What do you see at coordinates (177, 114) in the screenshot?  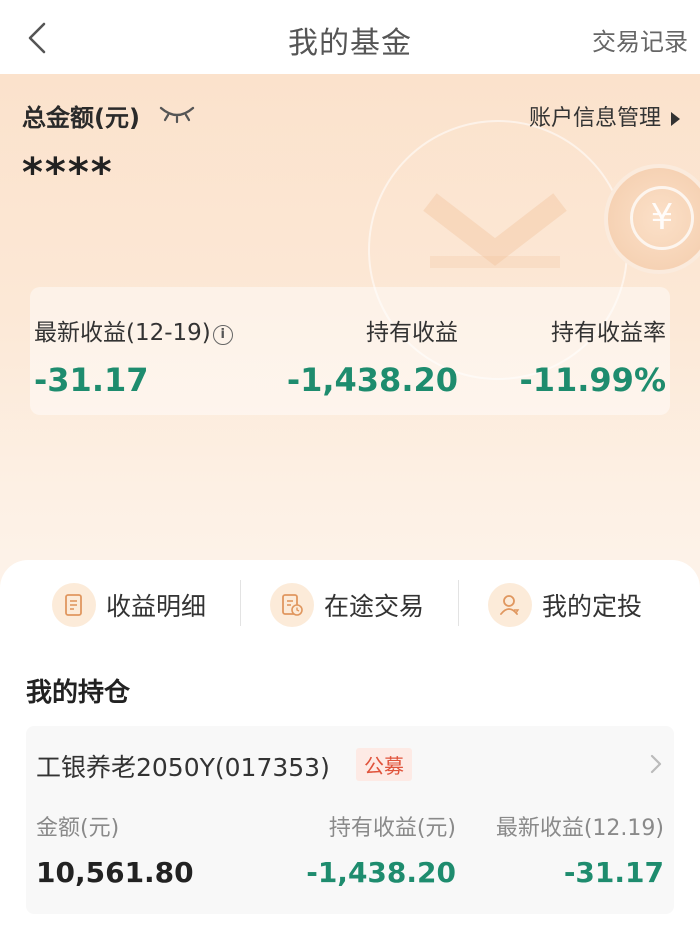 I see `eye-closed-icon` at bounding box center [177, 114].